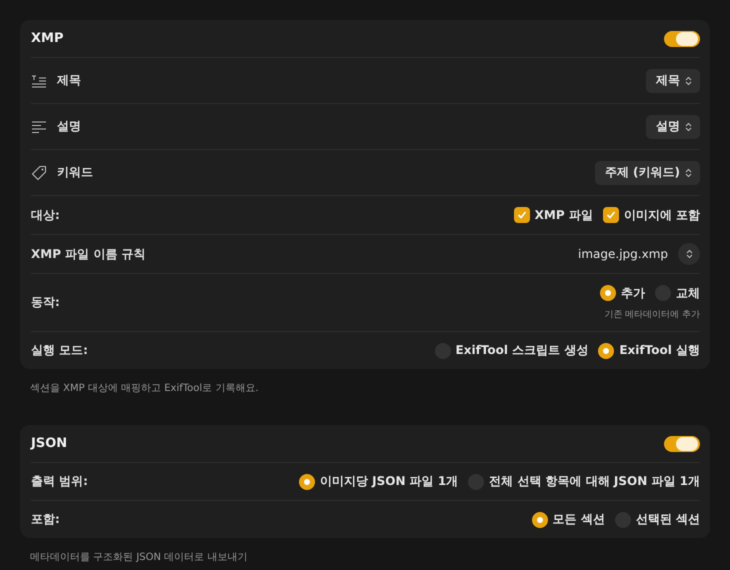 This screenshot has height=570, width=730. Describe the element at coordinates (59, 350) in the screenshot. I see `row-label: 실행 모드:` at that location.